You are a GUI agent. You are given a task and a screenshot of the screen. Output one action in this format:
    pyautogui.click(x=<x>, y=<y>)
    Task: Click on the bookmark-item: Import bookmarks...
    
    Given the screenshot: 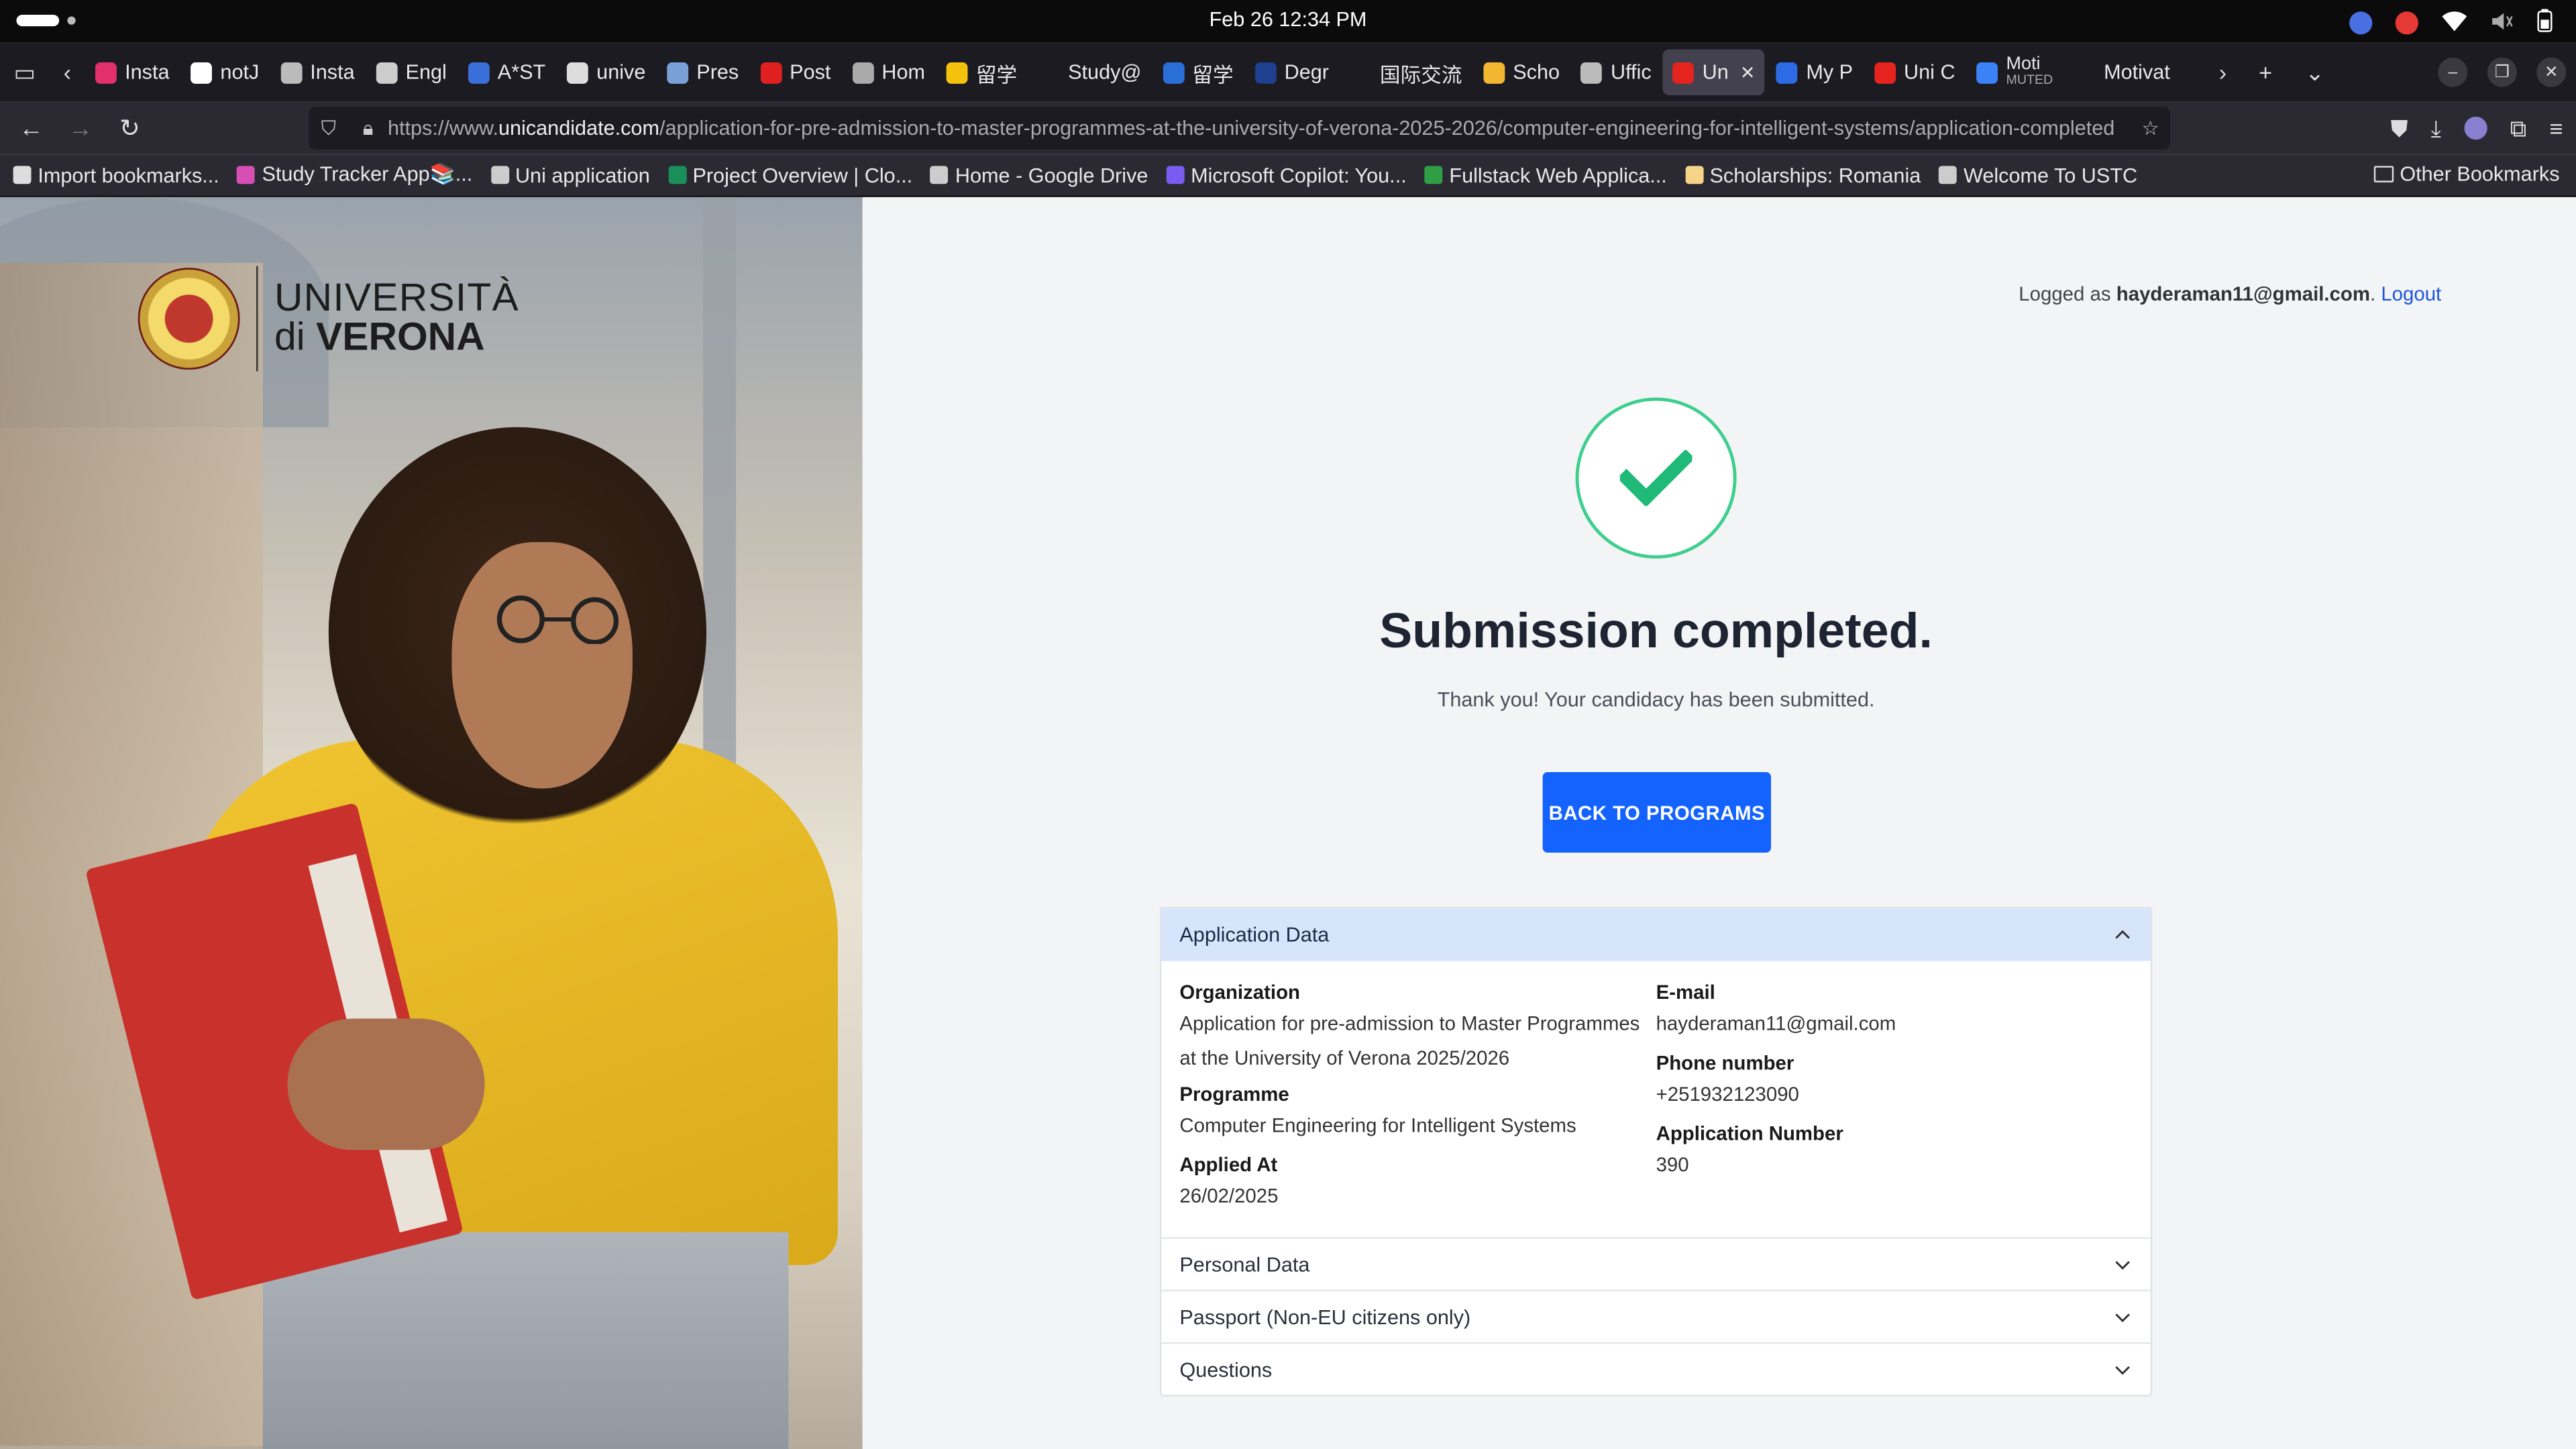 What is the action you would take?
    pyautogui.click(x=116, y=175)
    